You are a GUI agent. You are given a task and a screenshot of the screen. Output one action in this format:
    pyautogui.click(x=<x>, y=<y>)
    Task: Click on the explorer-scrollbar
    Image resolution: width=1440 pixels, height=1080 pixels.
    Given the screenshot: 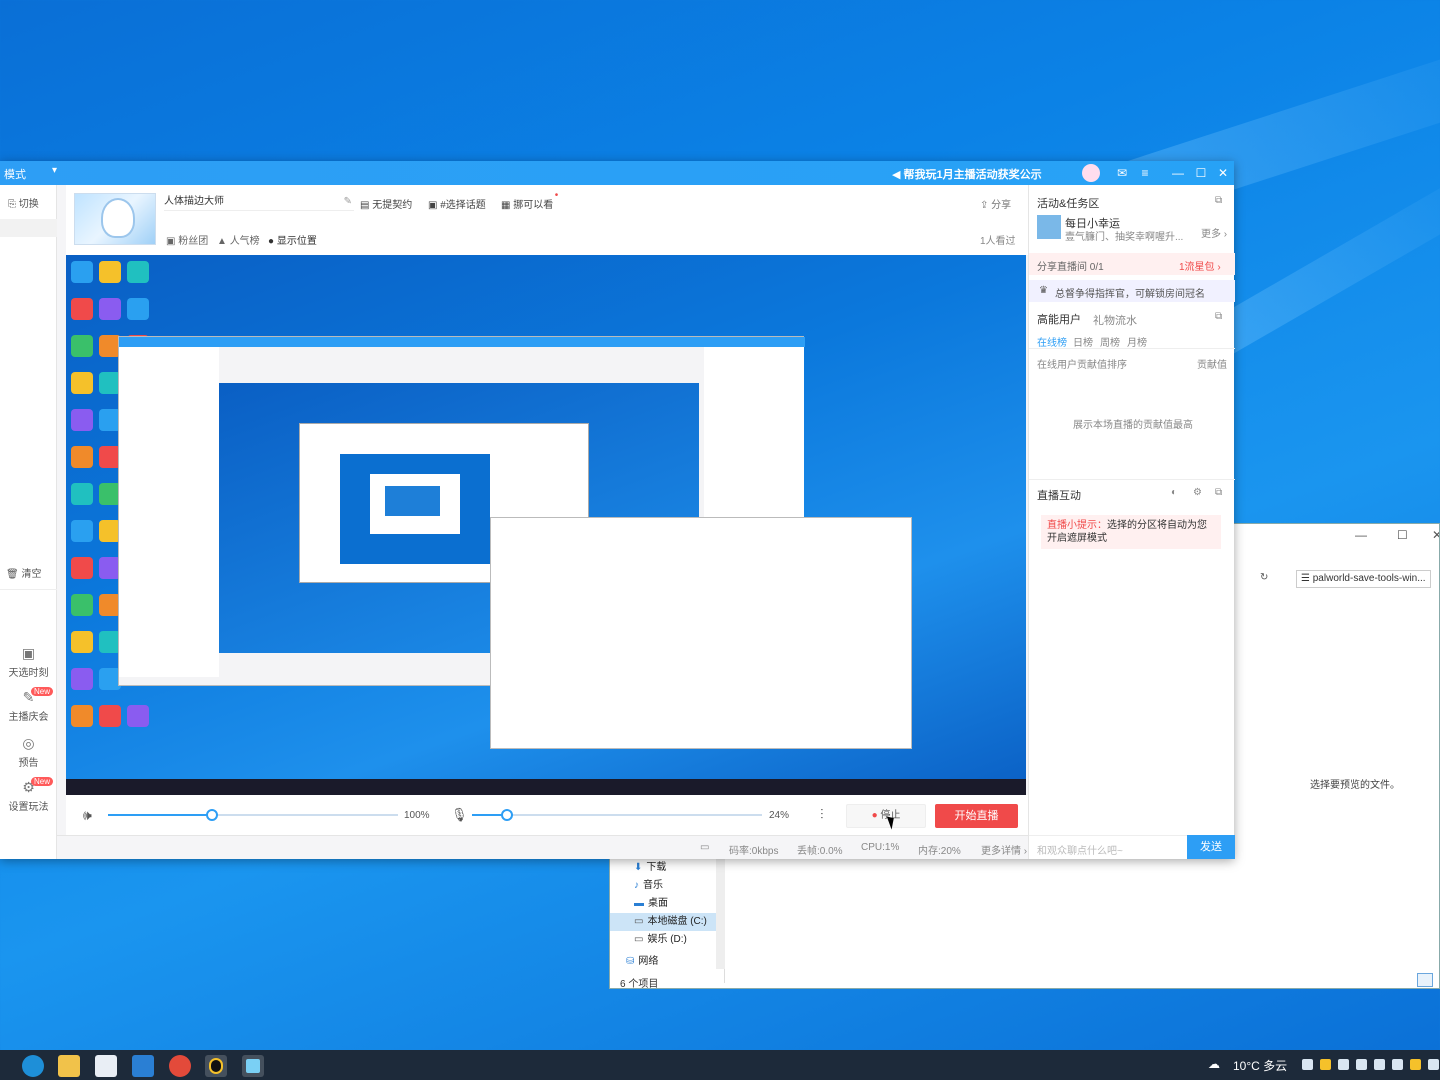 What is the action you would take?
    pyautogui.click(x=720, y=914)
    